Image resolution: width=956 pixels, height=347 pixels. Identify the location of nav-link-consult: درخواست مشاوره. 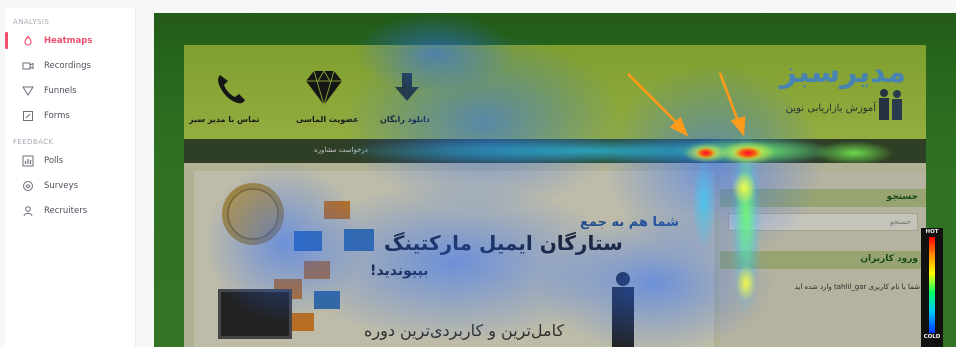
(341, 150).